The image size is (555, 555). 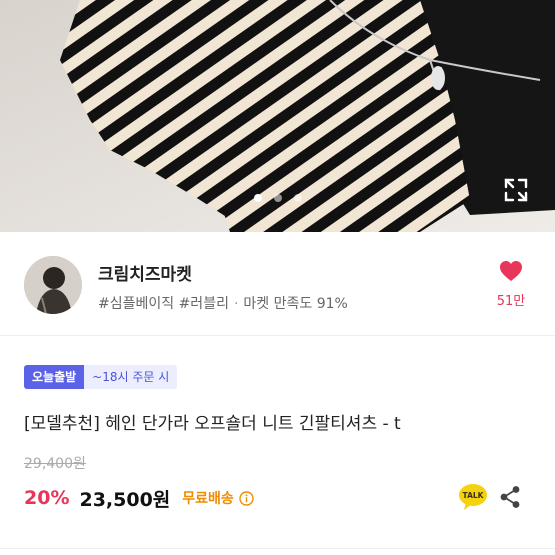 I want to click on sale-price: 23,500원, so click(x=125, y=499).